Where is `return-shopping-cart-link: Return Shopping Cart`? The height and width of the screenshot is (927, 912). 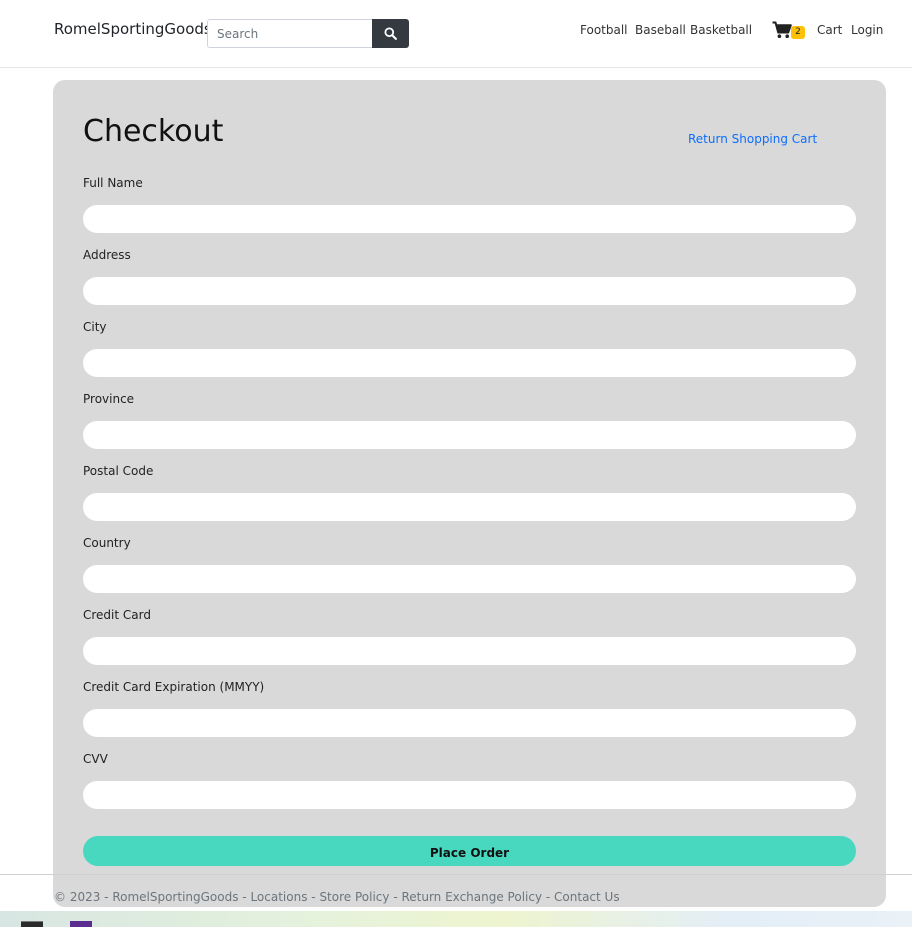 return-shopping-cart-link: Return Shopping Cart is located at coordinates (752, 139).